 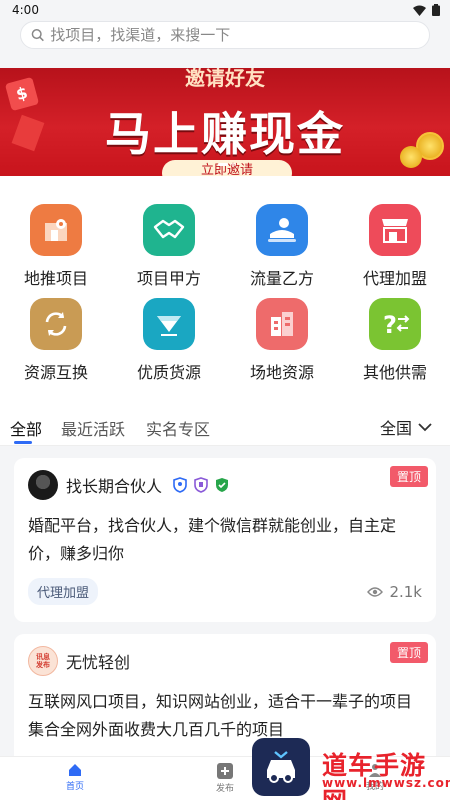 I want to click on watermark-logo-icon, so click(x=281, y=767).